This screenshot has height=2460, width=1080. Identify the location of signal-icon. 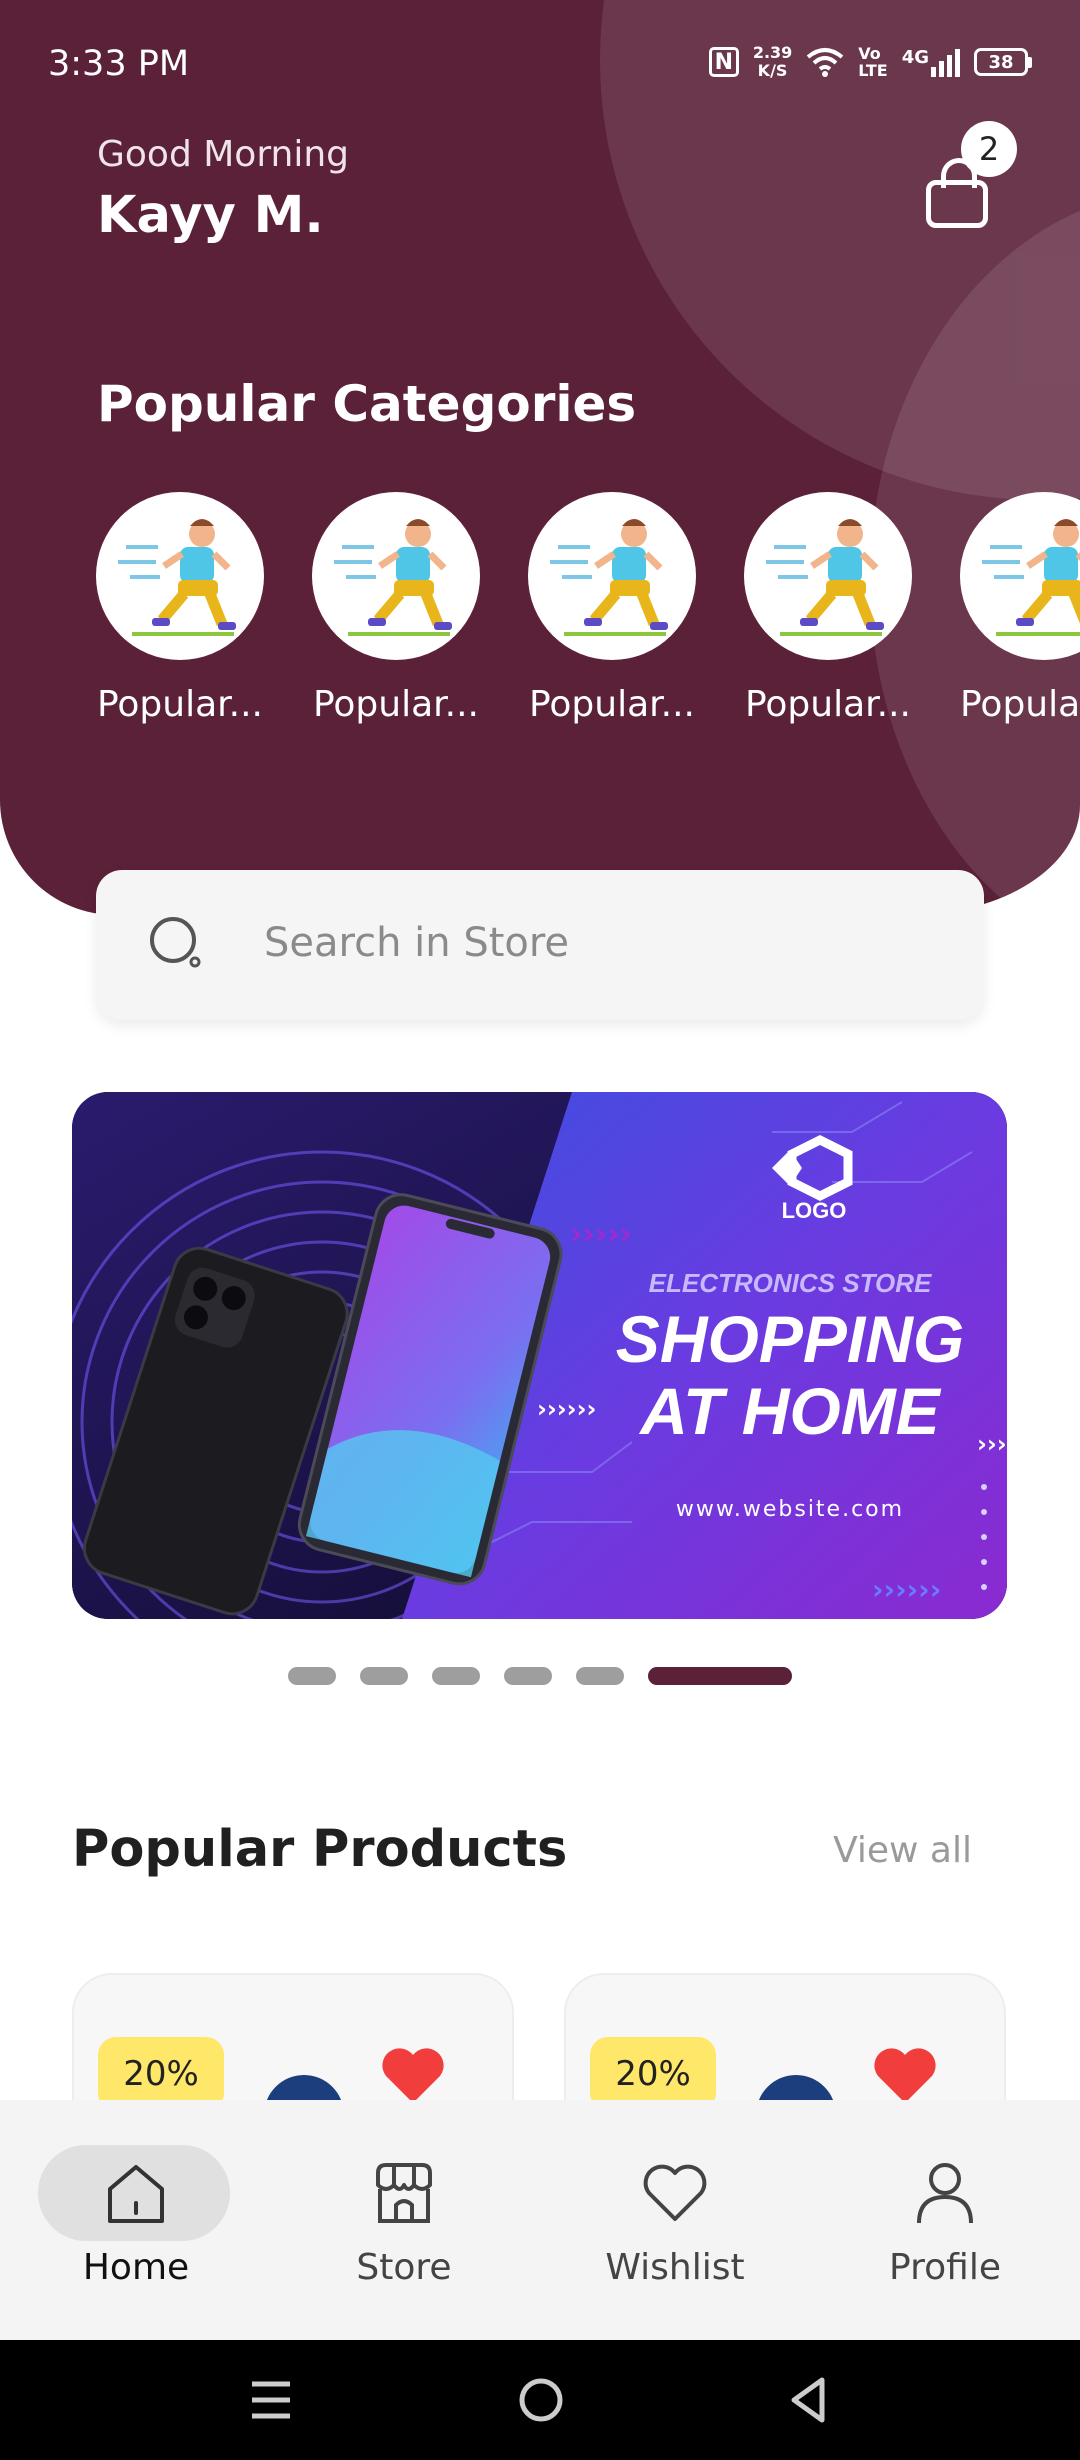
(945, 62).